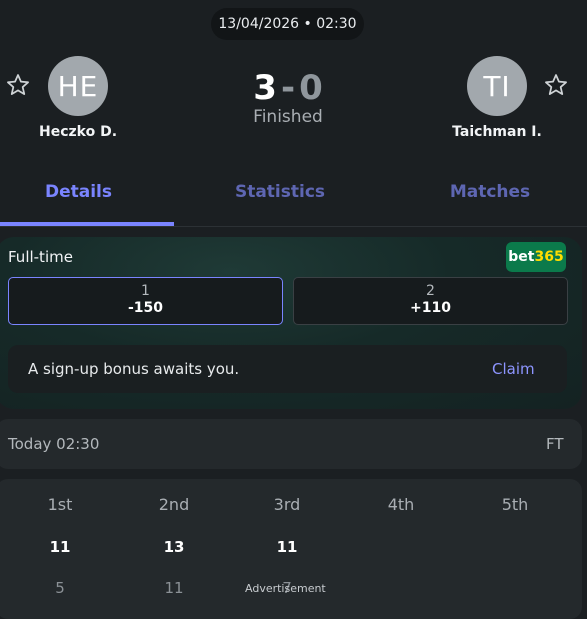 The width and height of the screenshot is (587, 619). I want to click on odds-option-value: -150, so click(145, 308).